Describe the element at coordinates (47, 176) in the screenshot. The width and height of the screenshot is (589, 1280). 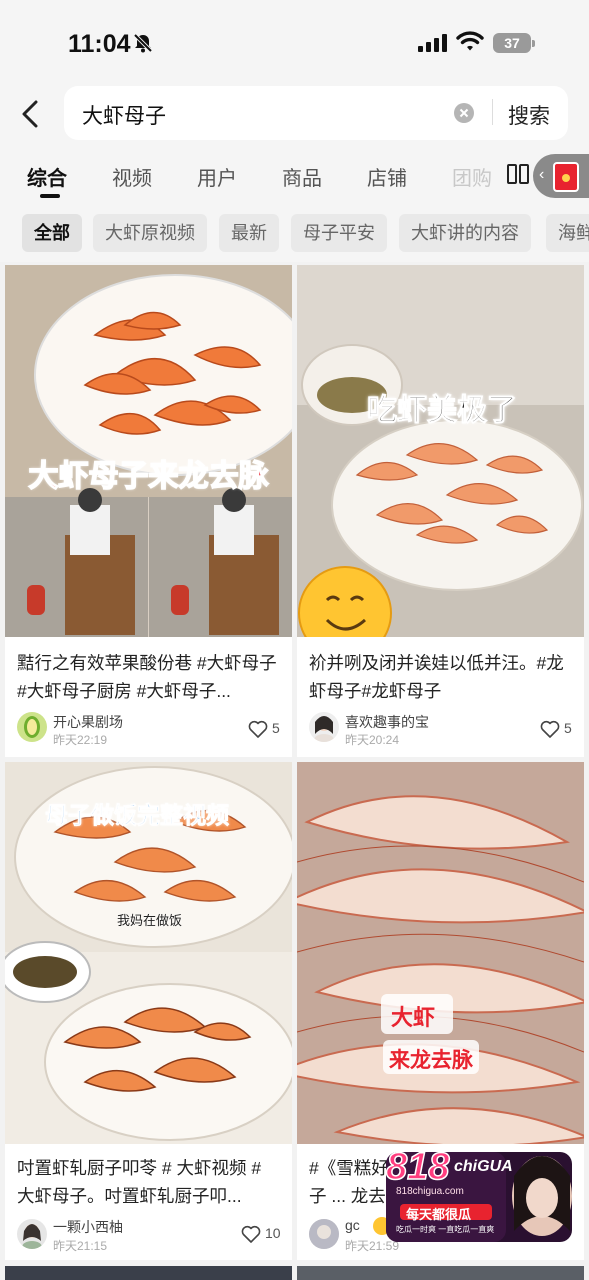
I see `tab-comprehensive: 综合` at that location.